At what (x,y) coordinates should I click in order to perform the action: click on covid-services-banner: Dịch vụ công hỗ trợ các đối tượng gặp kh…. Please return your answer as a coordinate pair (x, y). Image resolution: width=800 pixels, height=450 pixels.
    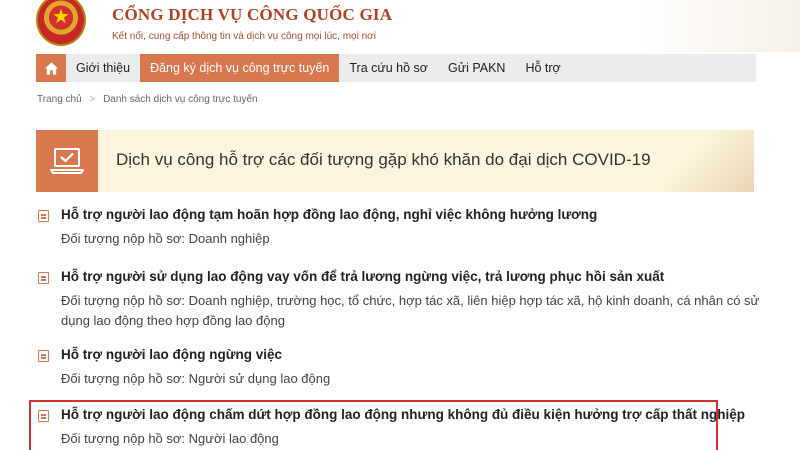
    Looking at the image, I should click on (395, 161).